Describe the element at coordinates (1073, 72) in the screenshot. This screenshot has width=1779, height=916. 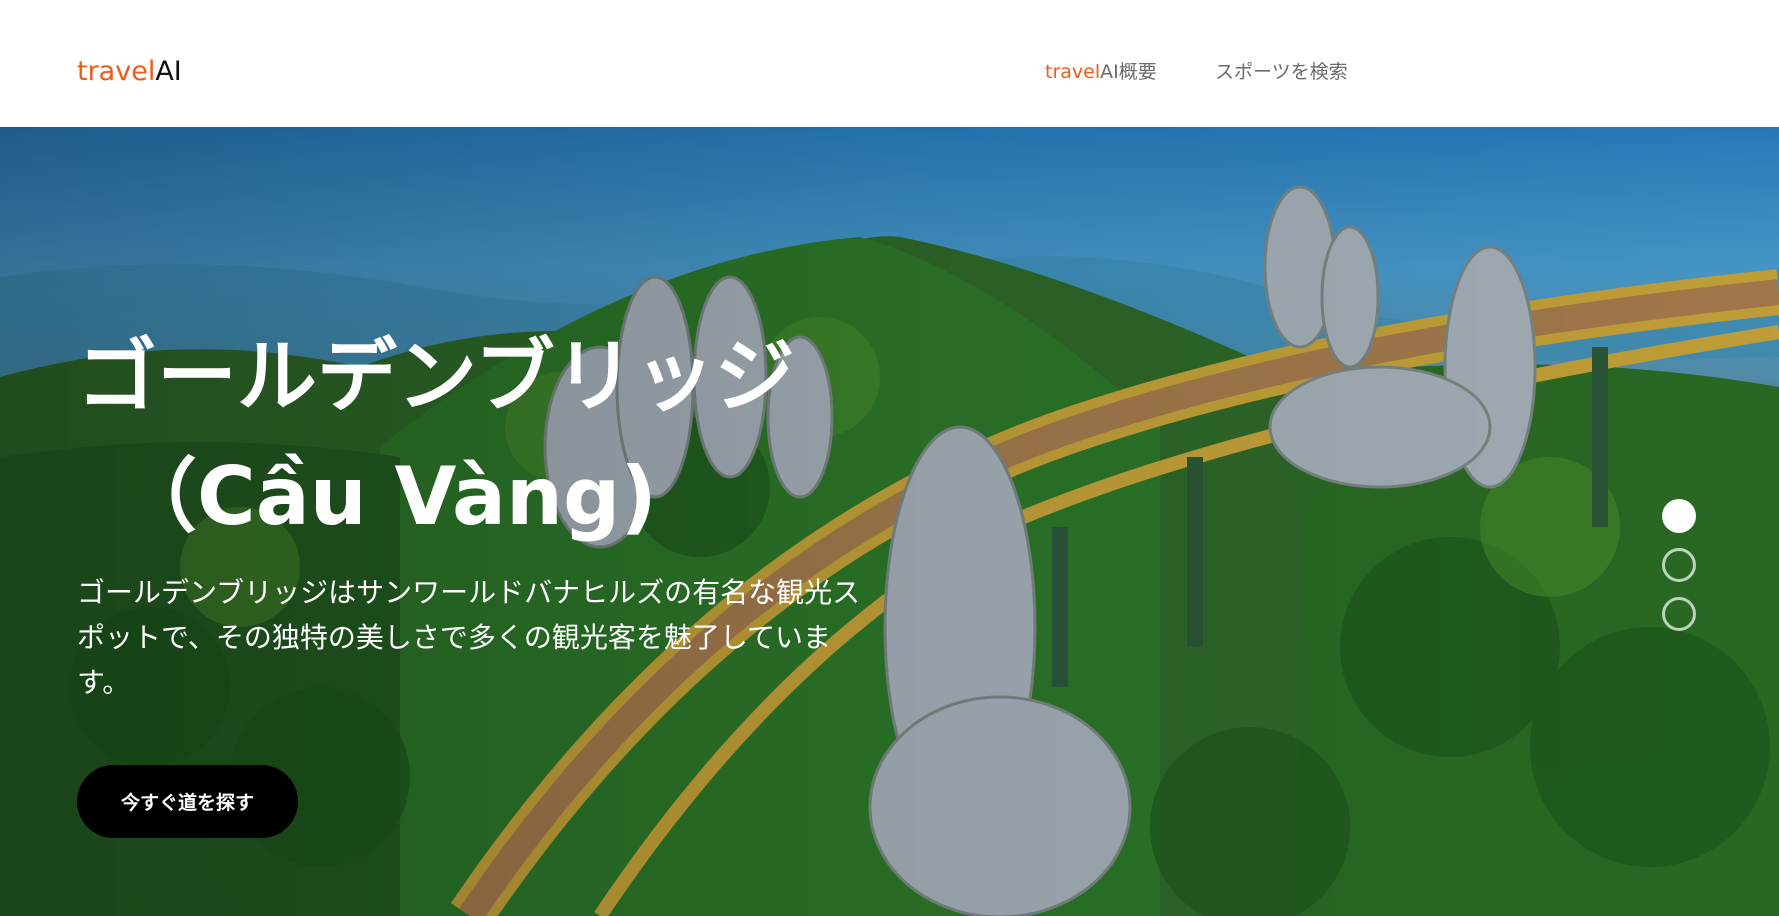
I see `nav-about-accent: travel` at that location.